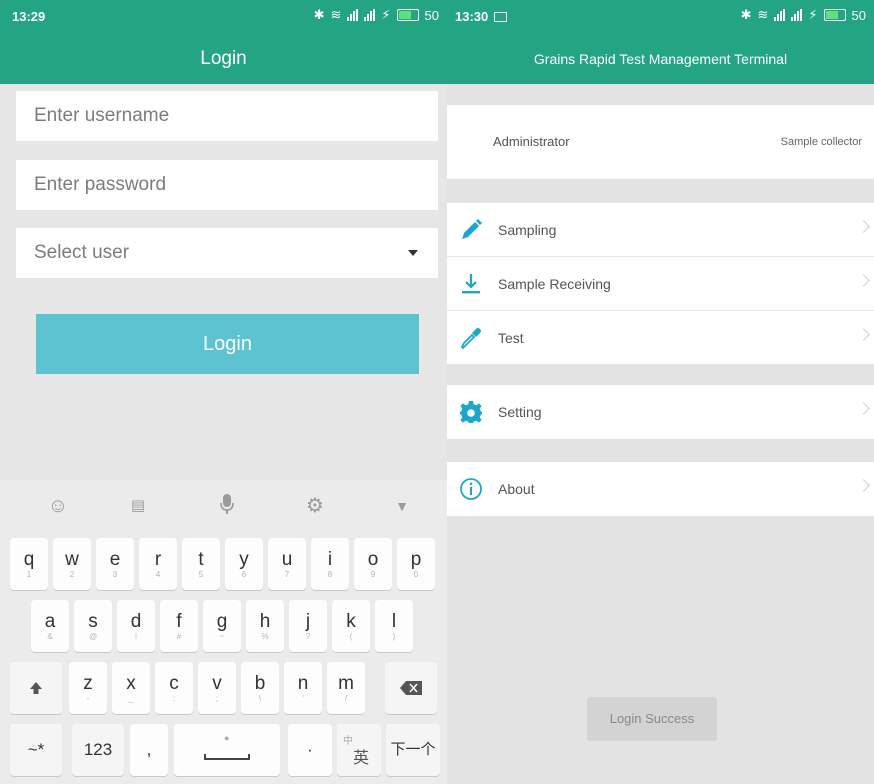  I want to click on keyboard-layout-icon: ▤, so click(138, 506).